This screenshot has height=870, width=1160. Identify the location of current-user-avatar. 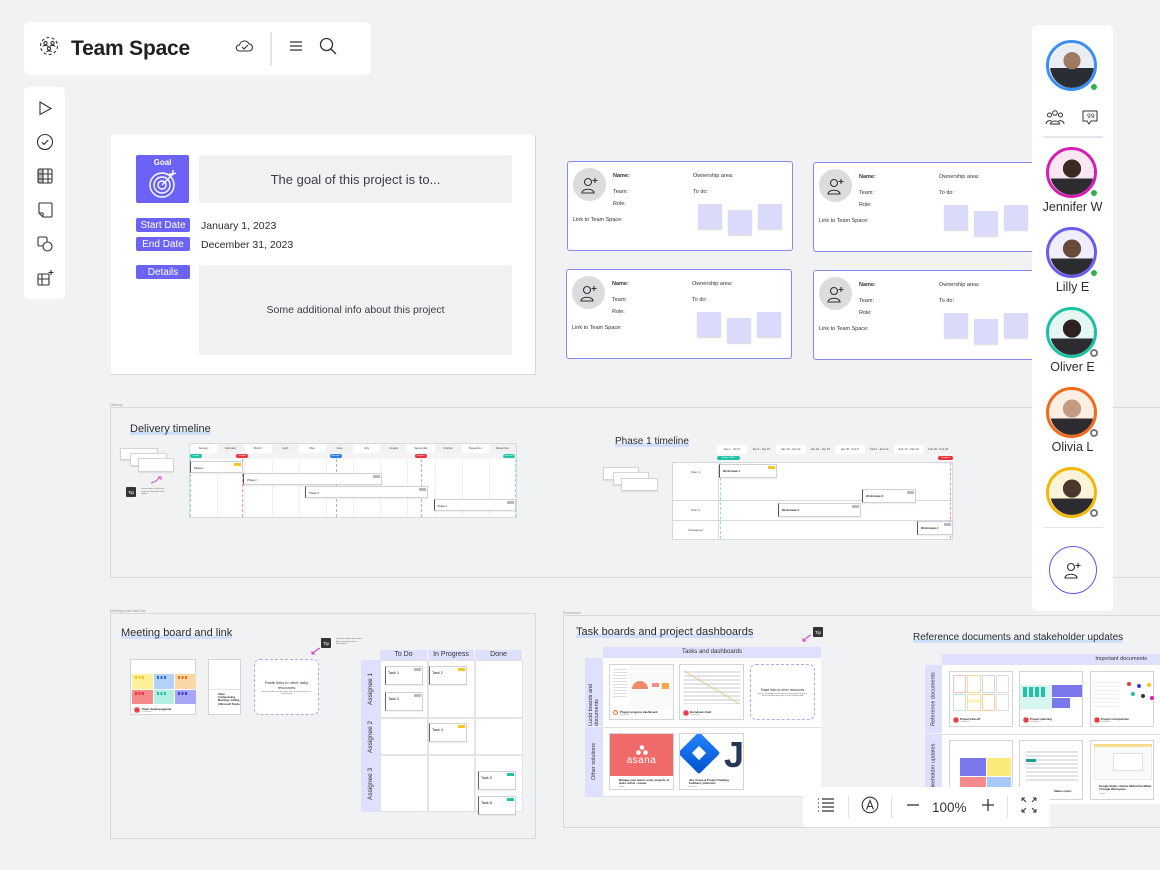
(1071, 65).